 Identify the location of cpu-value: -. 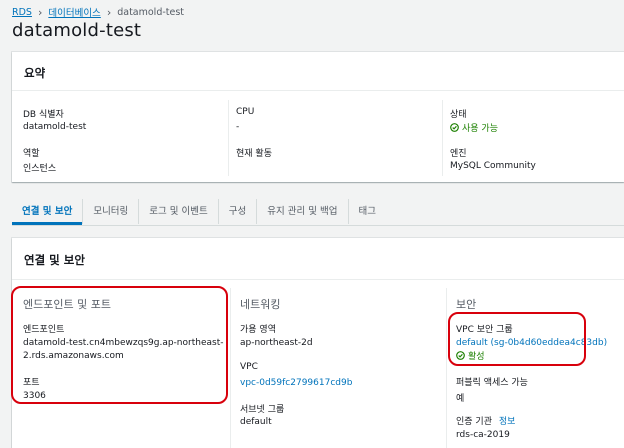
(238, 127).